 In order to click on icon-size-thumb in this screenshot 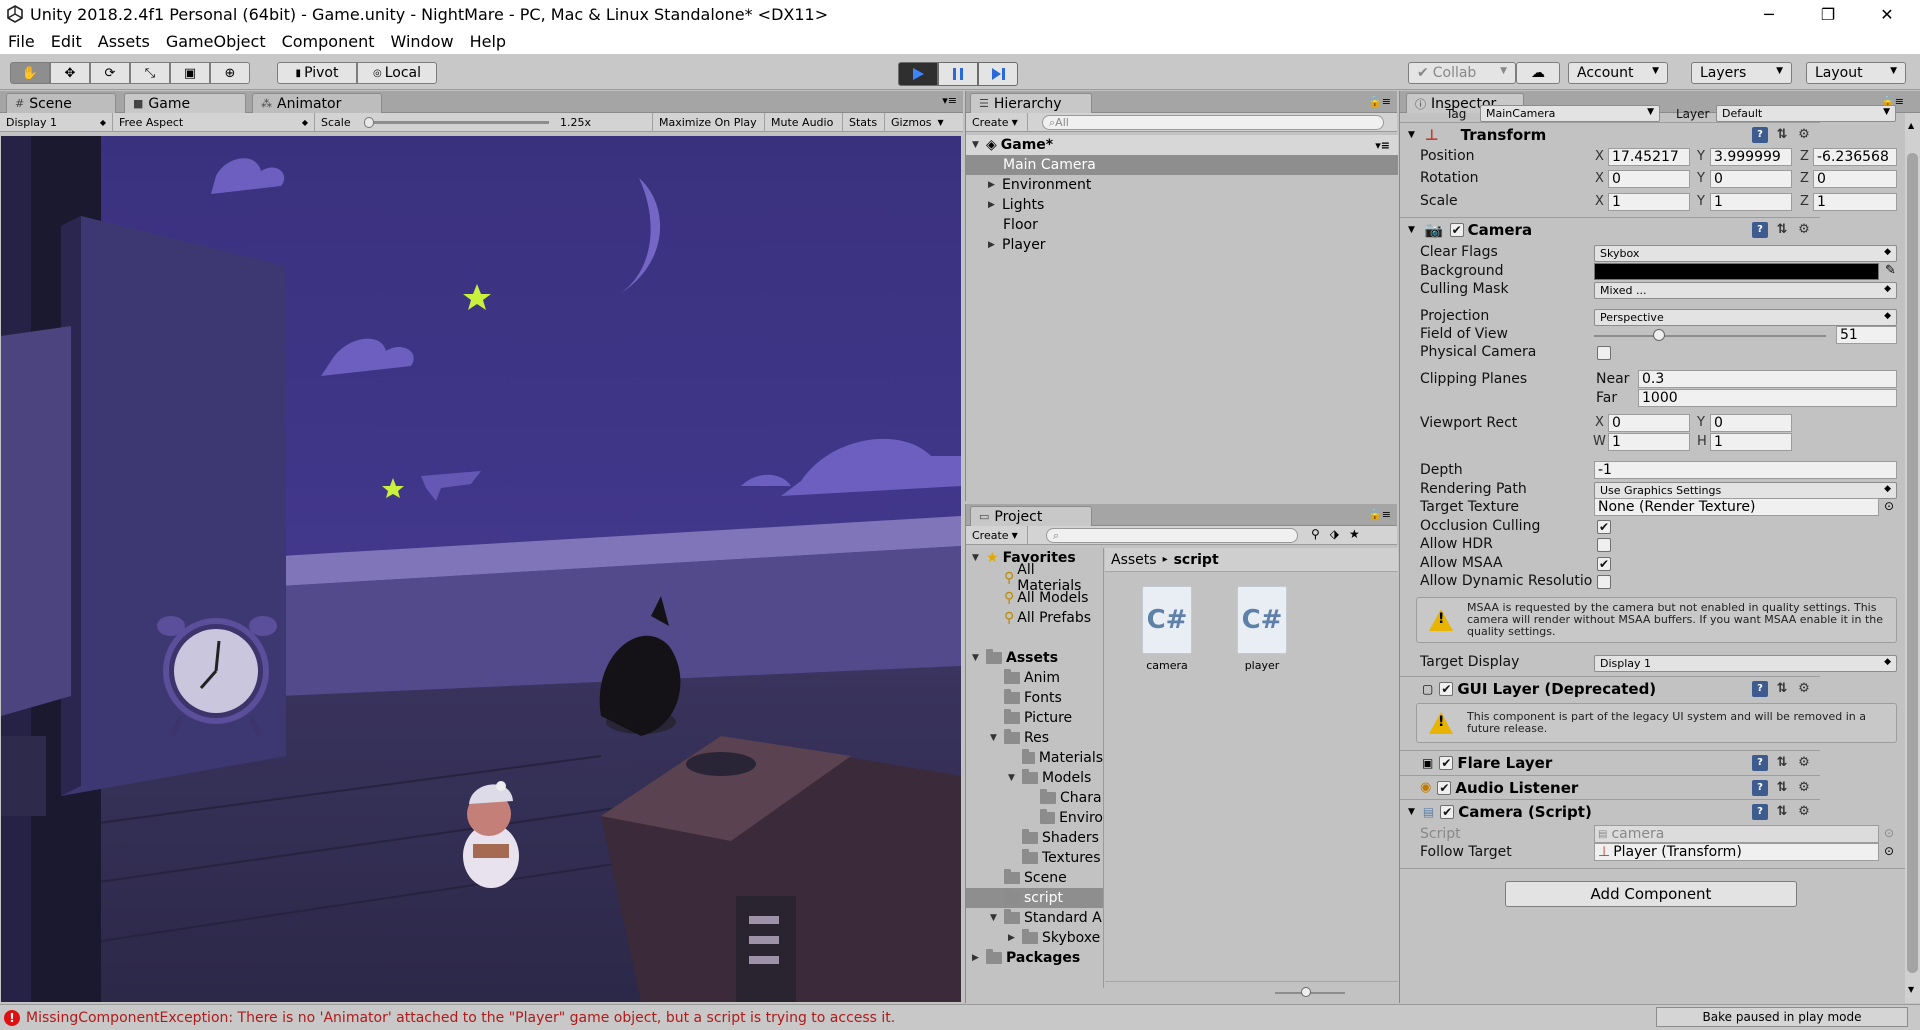, I will do `click(1306, 992)`.